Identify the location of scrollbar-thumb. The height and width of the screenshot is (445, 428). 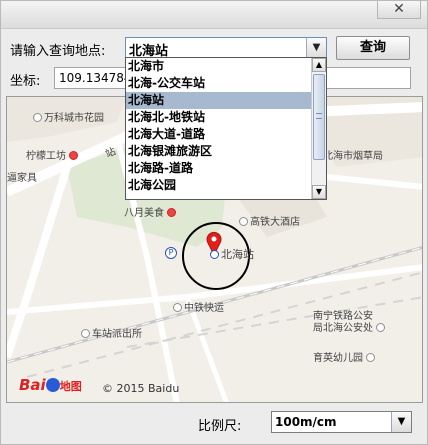
(319, 117).